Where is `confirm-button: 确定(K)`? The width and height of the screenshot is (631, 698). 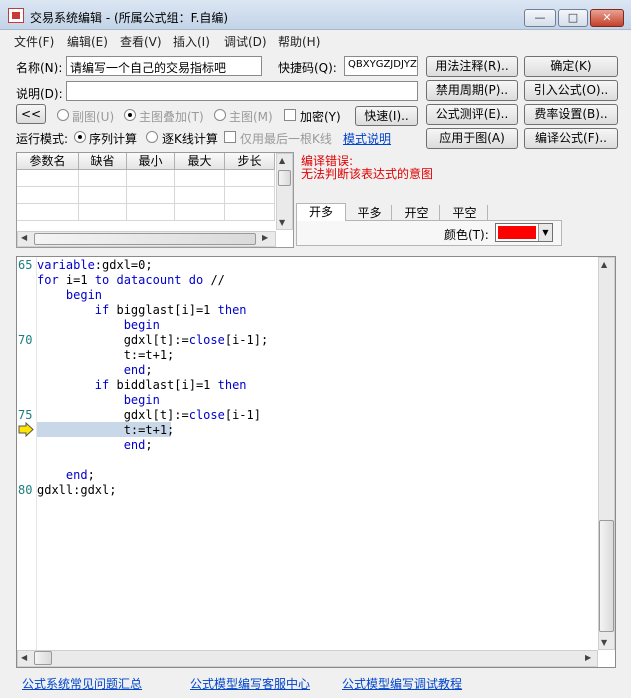
confirm-button: 确定(K) is located at coordinates (571, 66).